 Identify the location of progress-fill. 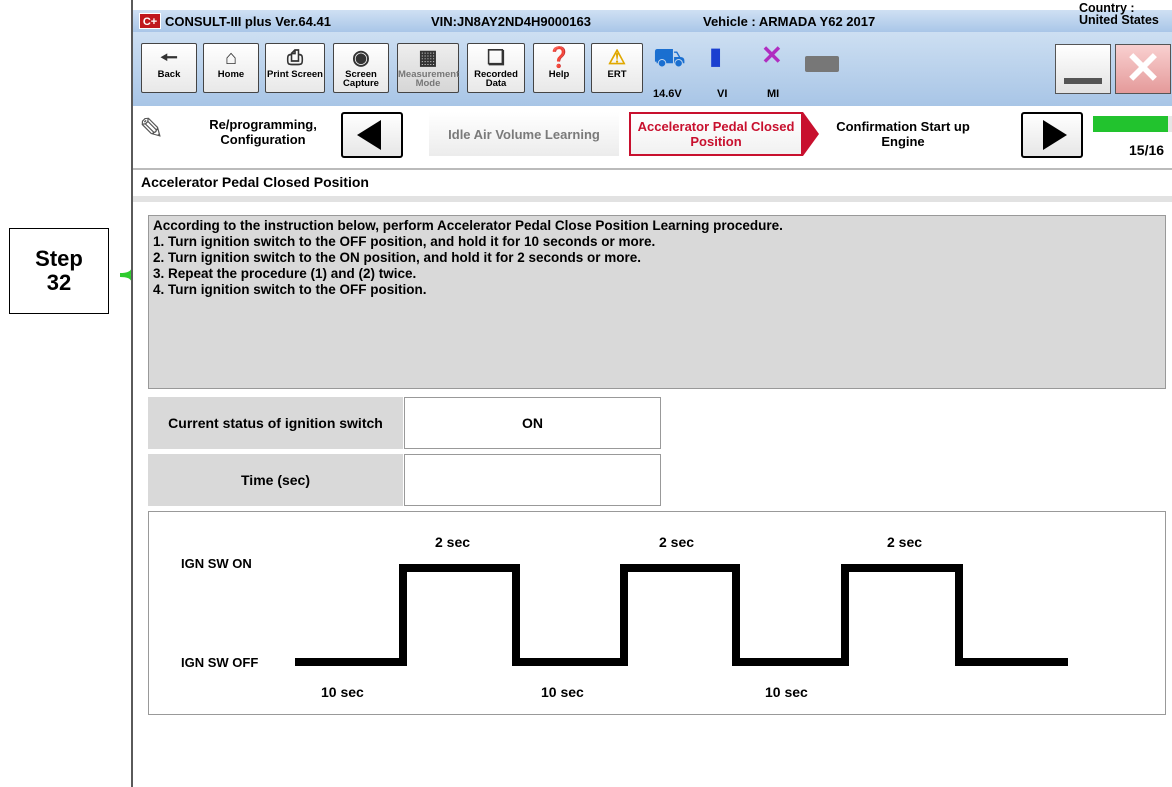
(1130, 124).